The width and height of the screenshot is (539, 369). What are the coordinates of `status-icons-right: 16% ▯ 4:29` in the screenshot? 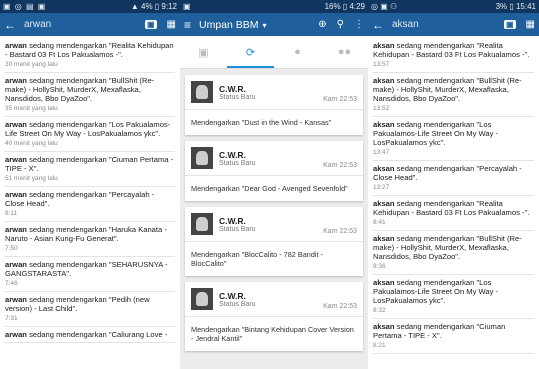 It's located at (344, 6).